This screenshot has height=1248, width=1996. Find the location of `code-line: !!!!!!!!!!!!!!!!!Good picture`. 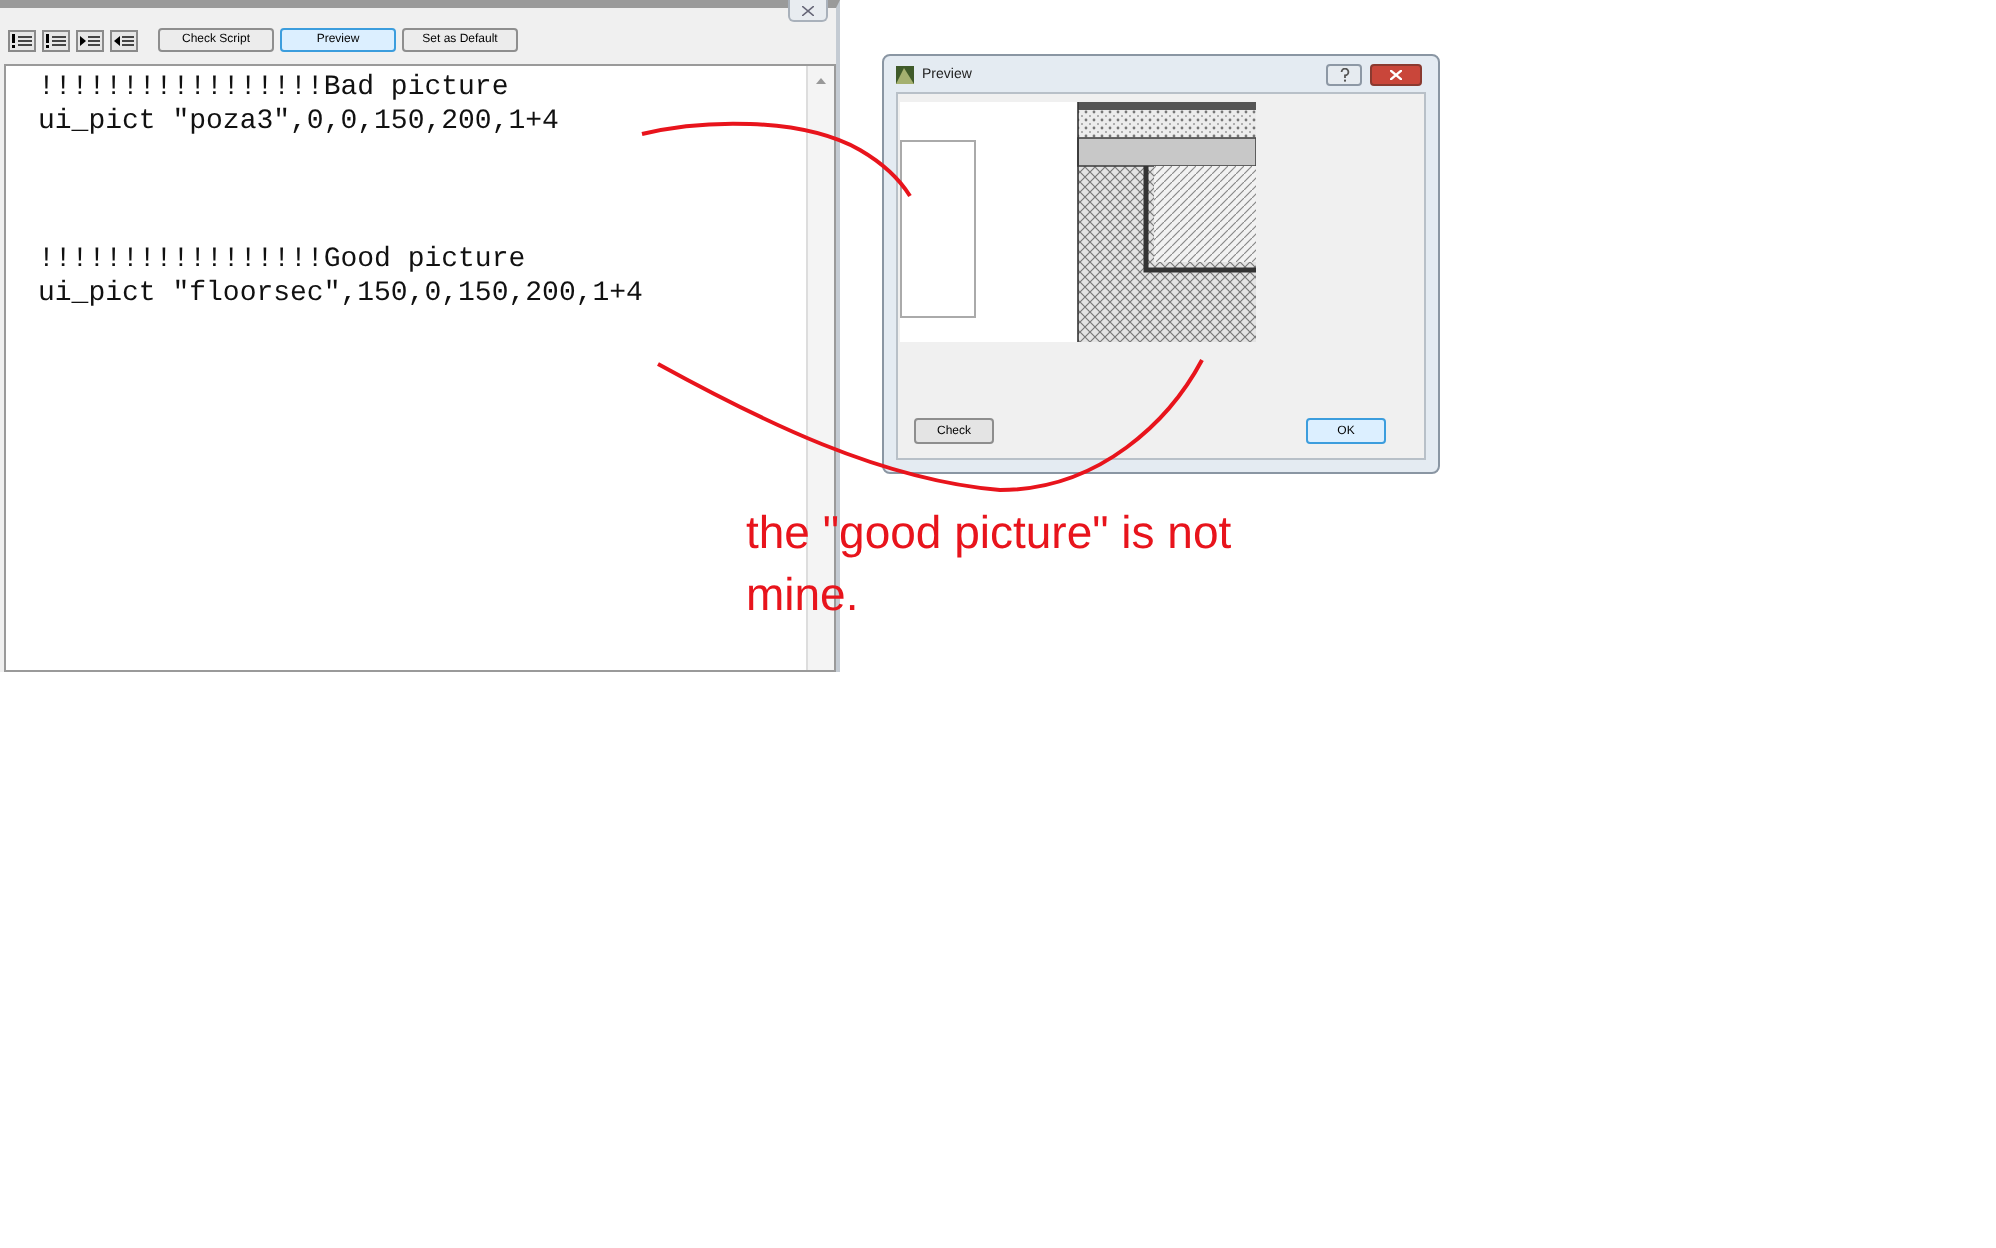

code-line: !!!!!!!!!!!!!!!!!Good picture is located at coordinates (283, 261).